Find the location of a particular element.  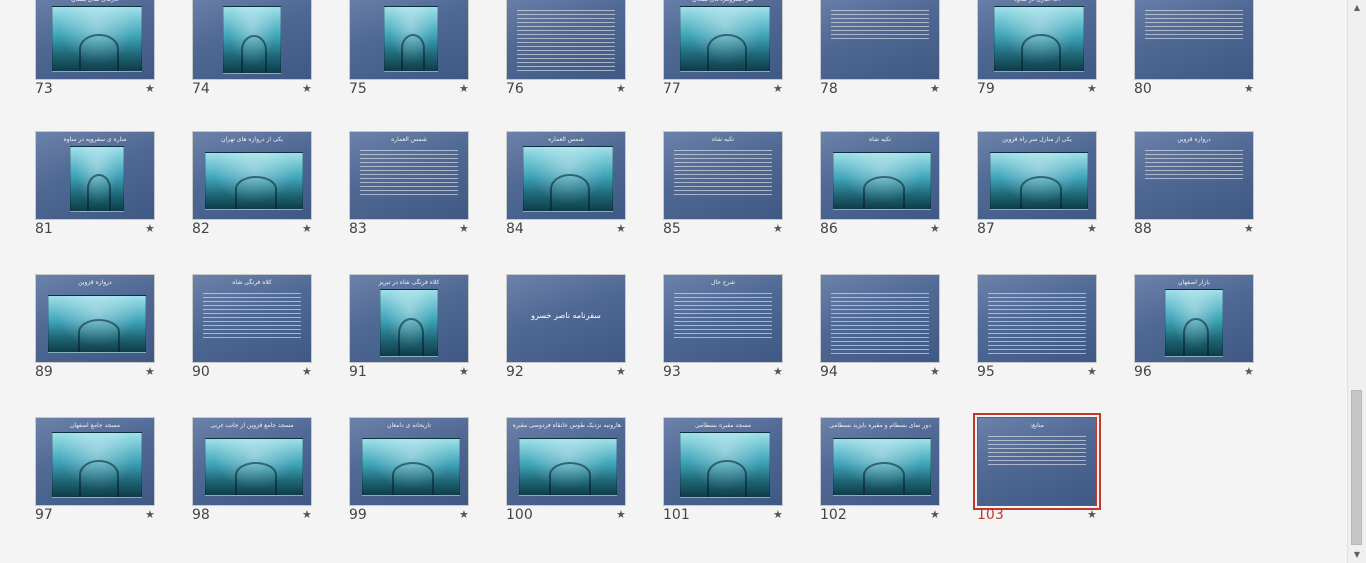

slide-preview: بازار اصفهان is located at coordinates (1194, 318).